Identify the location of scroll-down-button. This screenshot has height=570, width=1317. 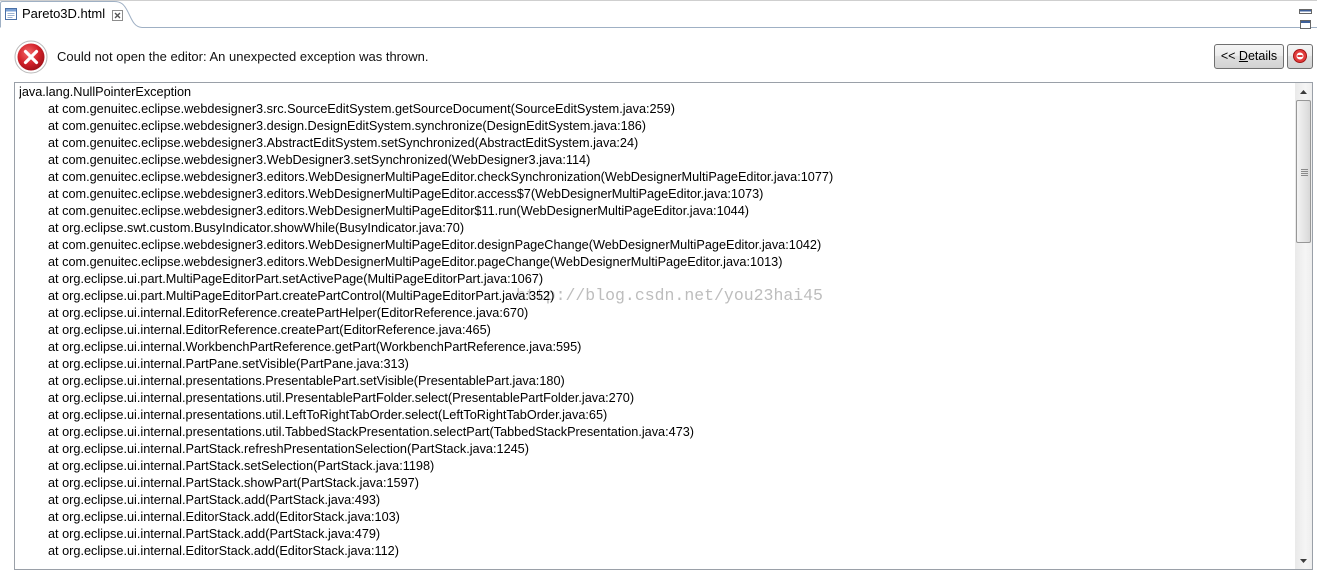
(1303, 560).